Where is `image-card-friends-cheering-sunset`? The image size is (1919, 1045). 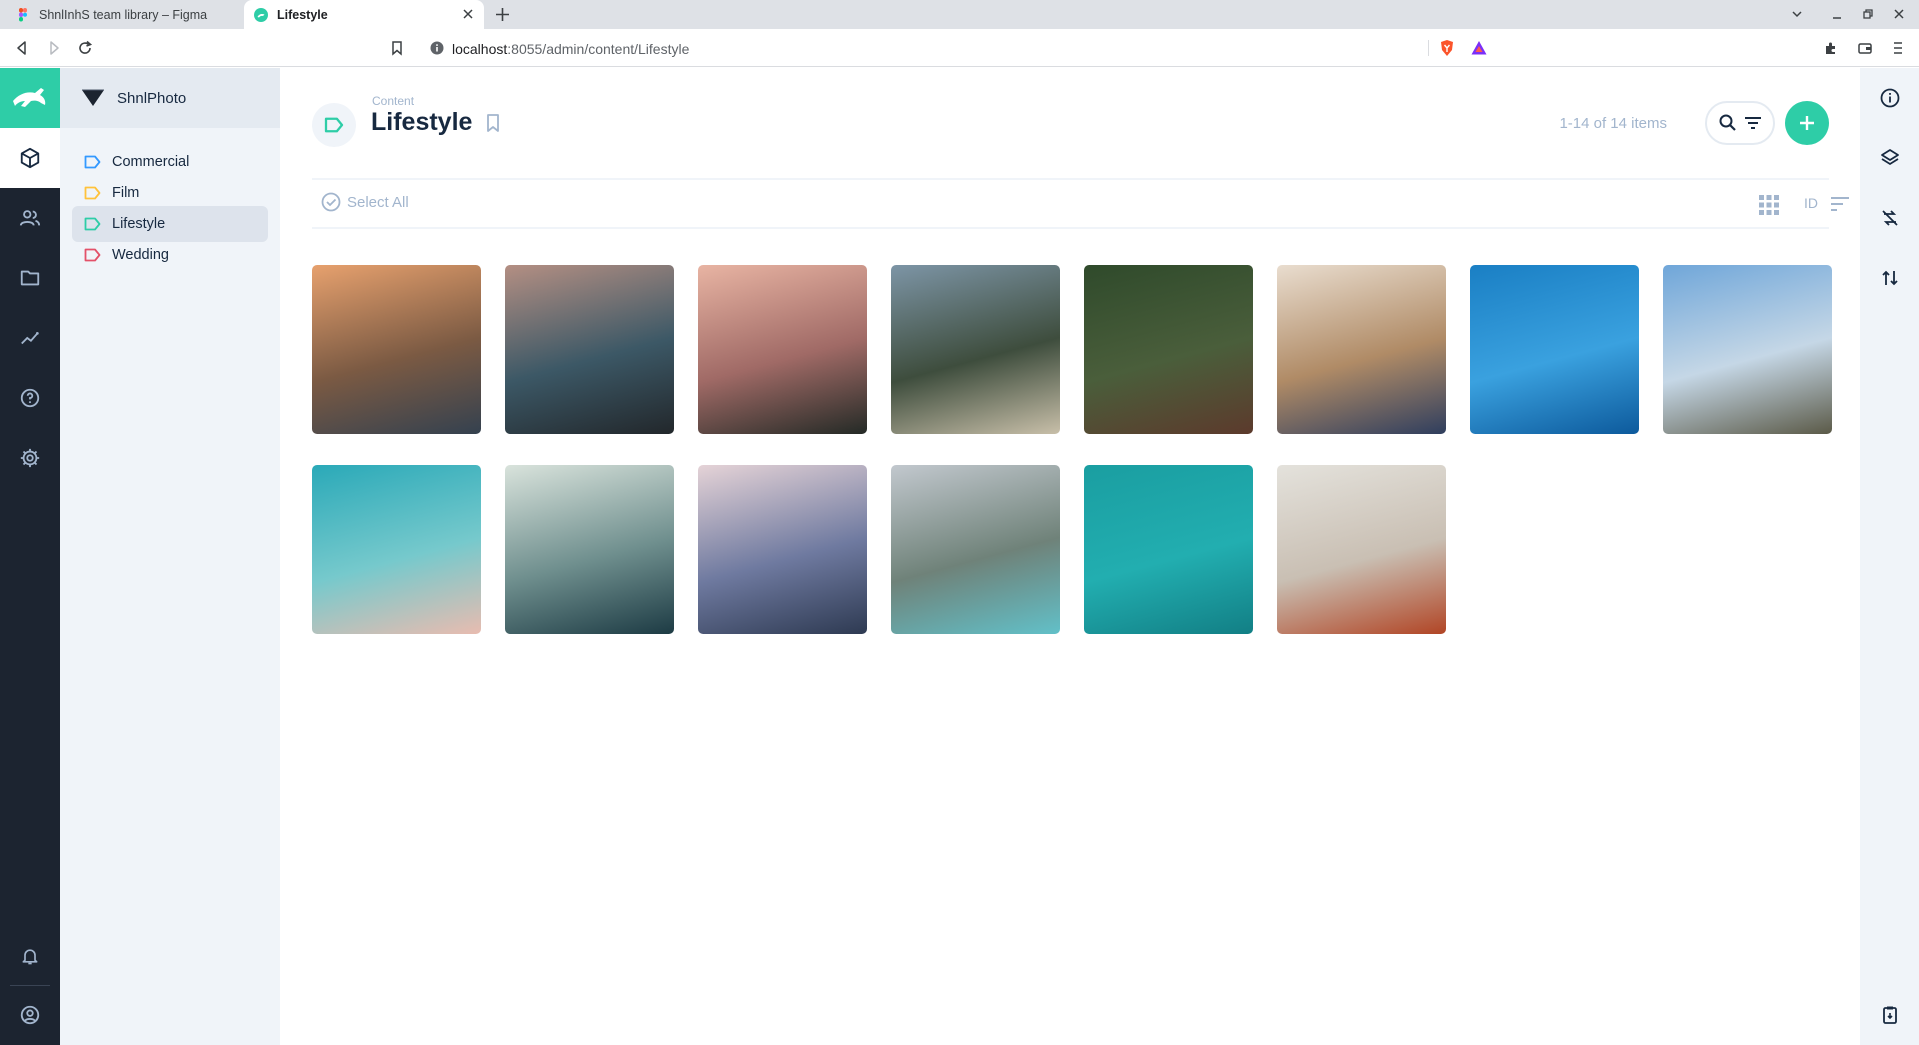 image-card-friends-cheering-sunset is located at coordinates (782, 549).